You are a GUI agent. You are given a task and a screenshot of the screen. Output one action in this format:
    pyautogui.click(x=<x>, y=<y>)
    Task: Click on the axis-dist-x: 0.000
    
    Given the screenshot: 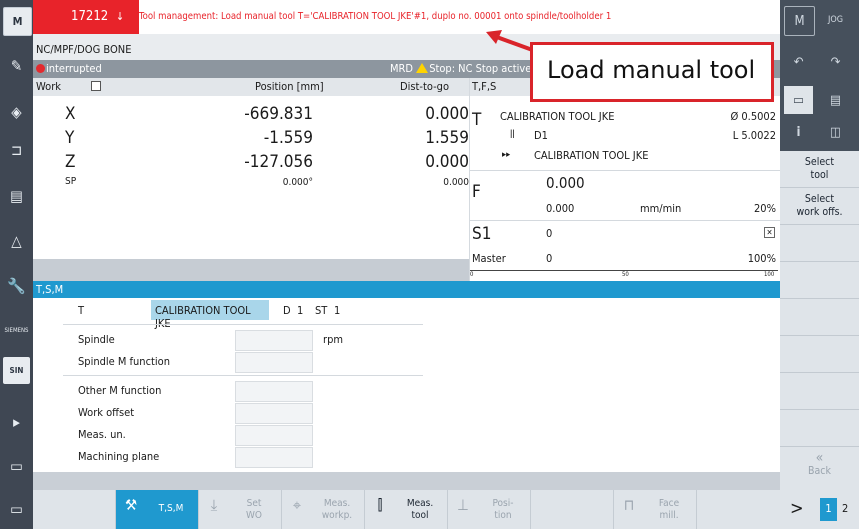 What is the action you would take?
    pyautogui.click(x=447, y=114)
    